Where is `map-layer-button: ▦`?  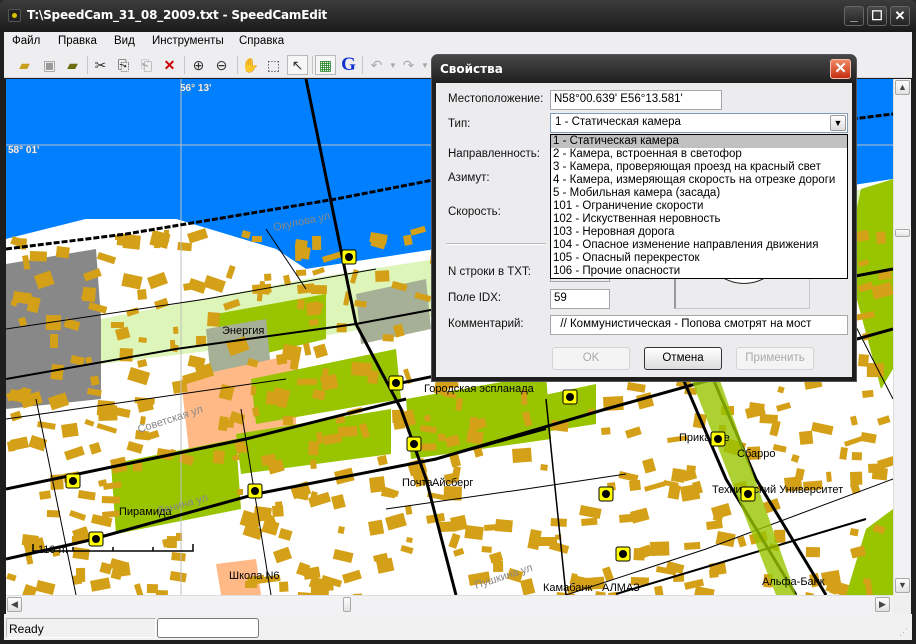 map-layer-button: ▦ is located at coordinates (325, 65).